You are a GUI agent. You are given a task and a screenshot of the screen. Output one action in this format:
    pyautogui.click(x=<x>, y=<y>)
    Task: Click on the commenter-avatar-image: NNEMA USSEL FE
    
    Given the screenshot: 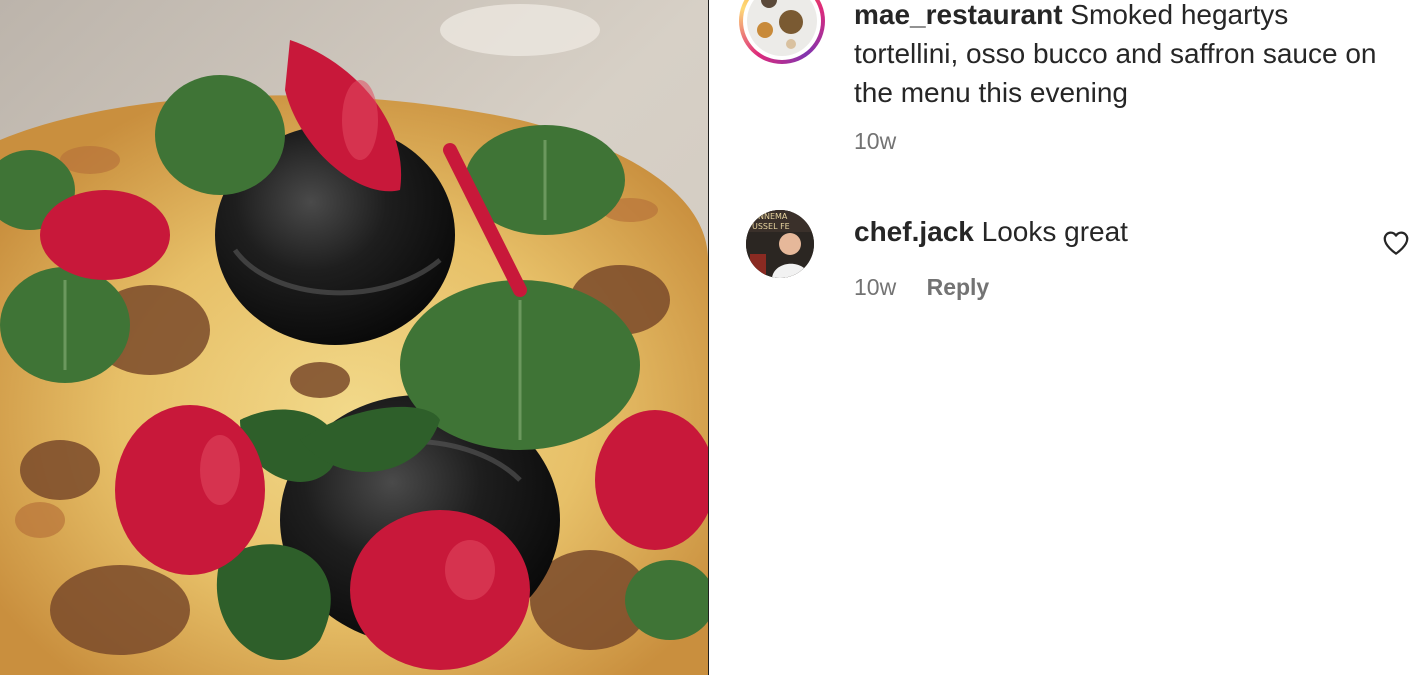 What is the action you would take?
    pyautogui.click(x=780, y=244)
    